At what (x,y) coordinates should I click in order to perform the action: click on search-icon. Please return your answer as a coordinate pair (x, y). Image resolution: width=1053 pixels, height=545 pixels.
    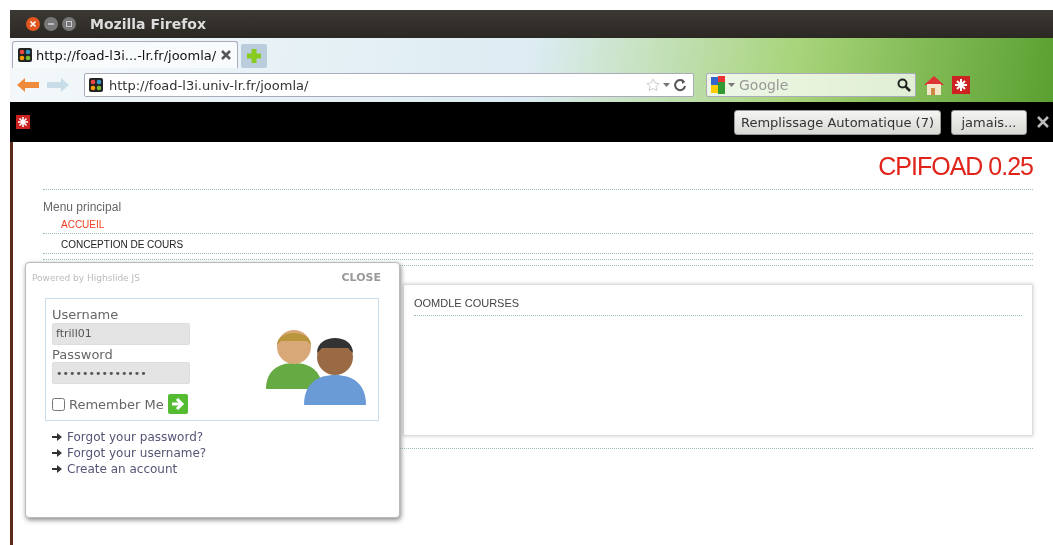
    Looking at the image, I should click on (904, 85).